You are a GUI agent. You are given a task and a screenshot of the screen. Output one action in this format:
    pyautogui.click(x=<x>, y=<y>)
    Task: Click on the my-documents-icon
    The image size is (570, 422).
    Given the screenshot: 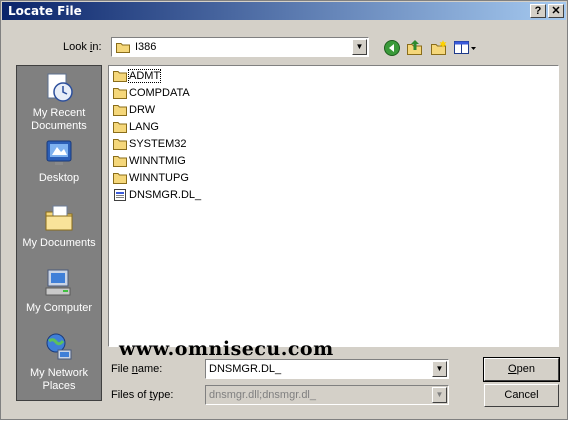 What is the action you would take?
    pyautogui.click(x=59, y=218)
    